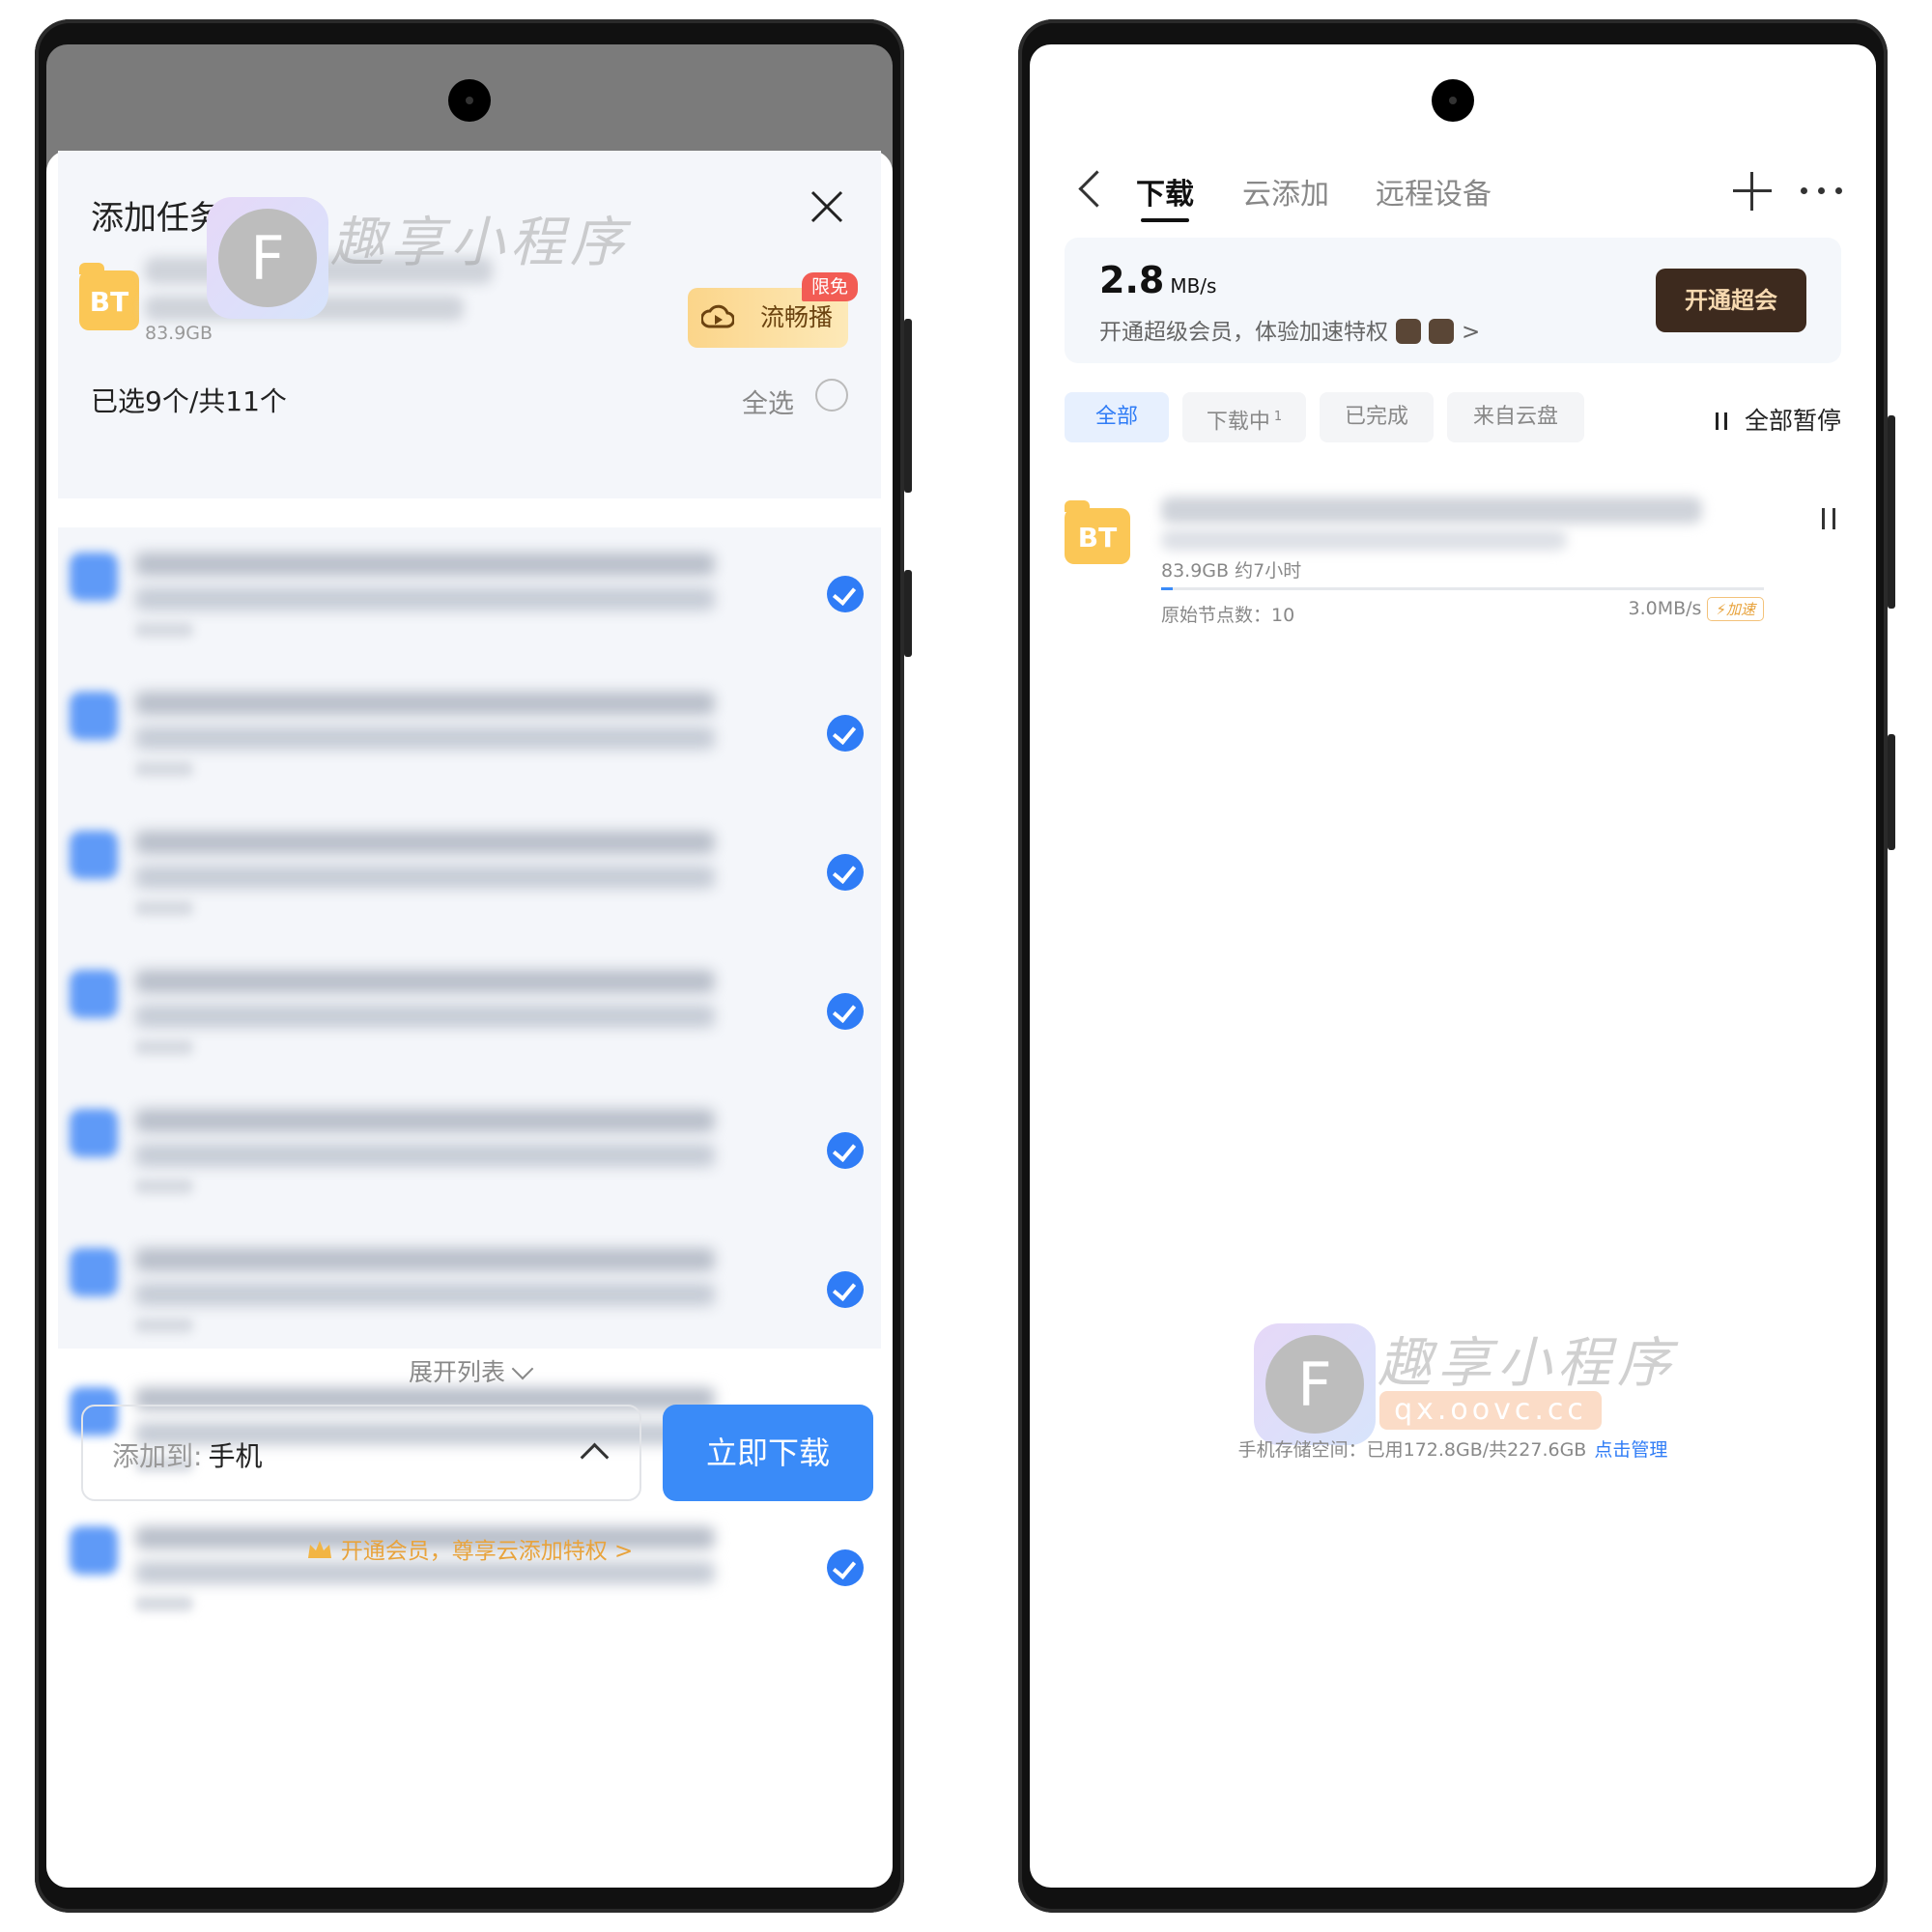 The height and width of the screenshot is (1932, 1932). What do you see at coordinates (319, 1549) in the screenshot?
I see `crown-icon` at bounding box center [319, 1549].